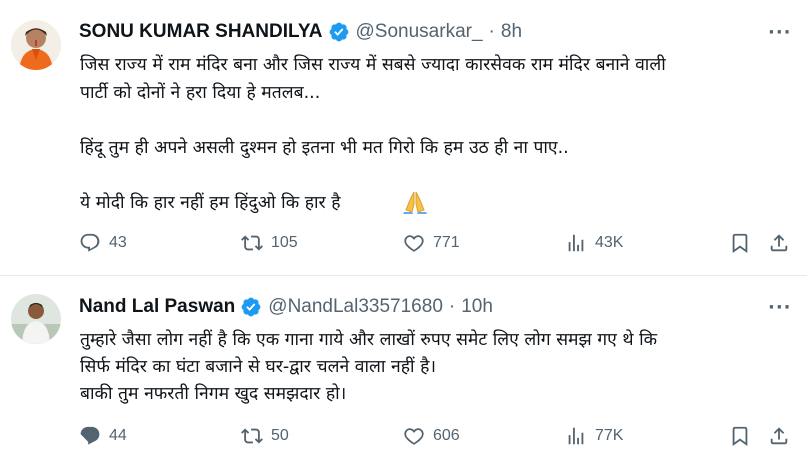 The image size is (807, 473). I want to click on like-button: 606, so click(431, 436).